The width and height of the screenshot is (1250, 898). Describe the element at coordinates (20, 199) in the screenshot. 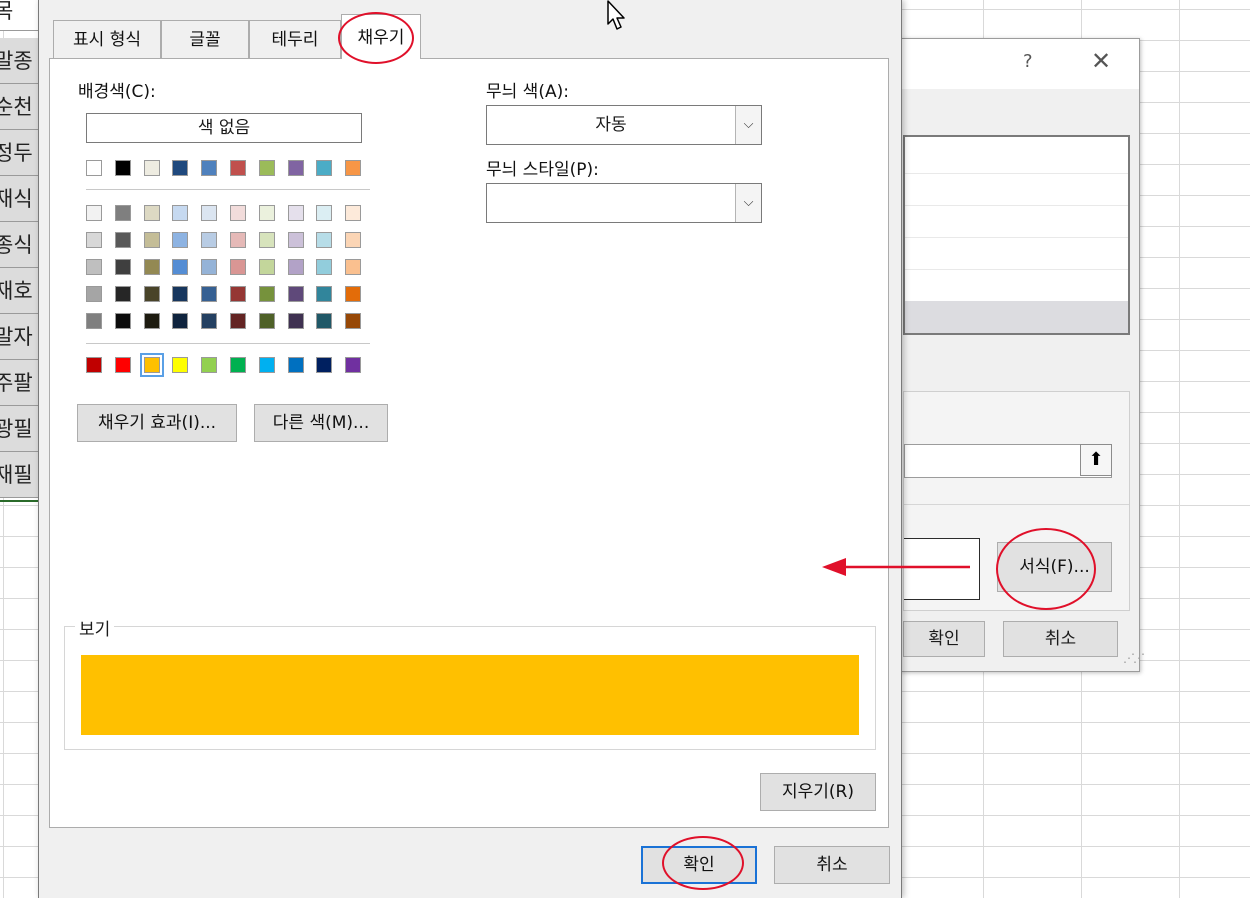

I see `row-cell: 재식` at that location.